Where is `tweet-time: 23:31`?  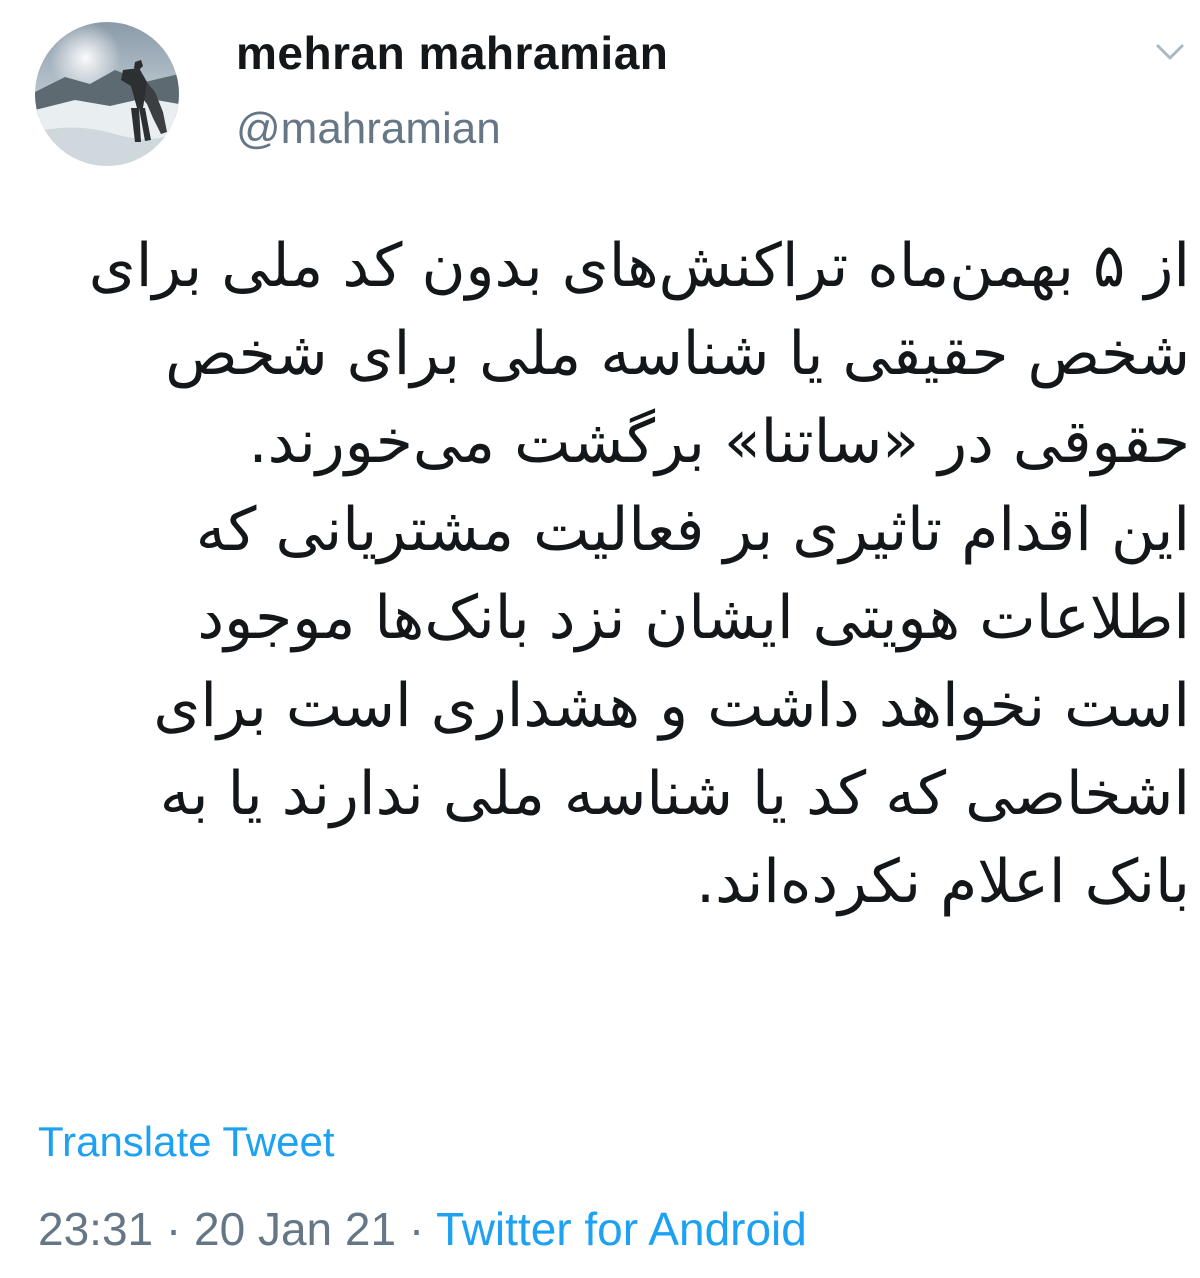
tweet-time: 23:31 is located at coordinates (95, 1229).